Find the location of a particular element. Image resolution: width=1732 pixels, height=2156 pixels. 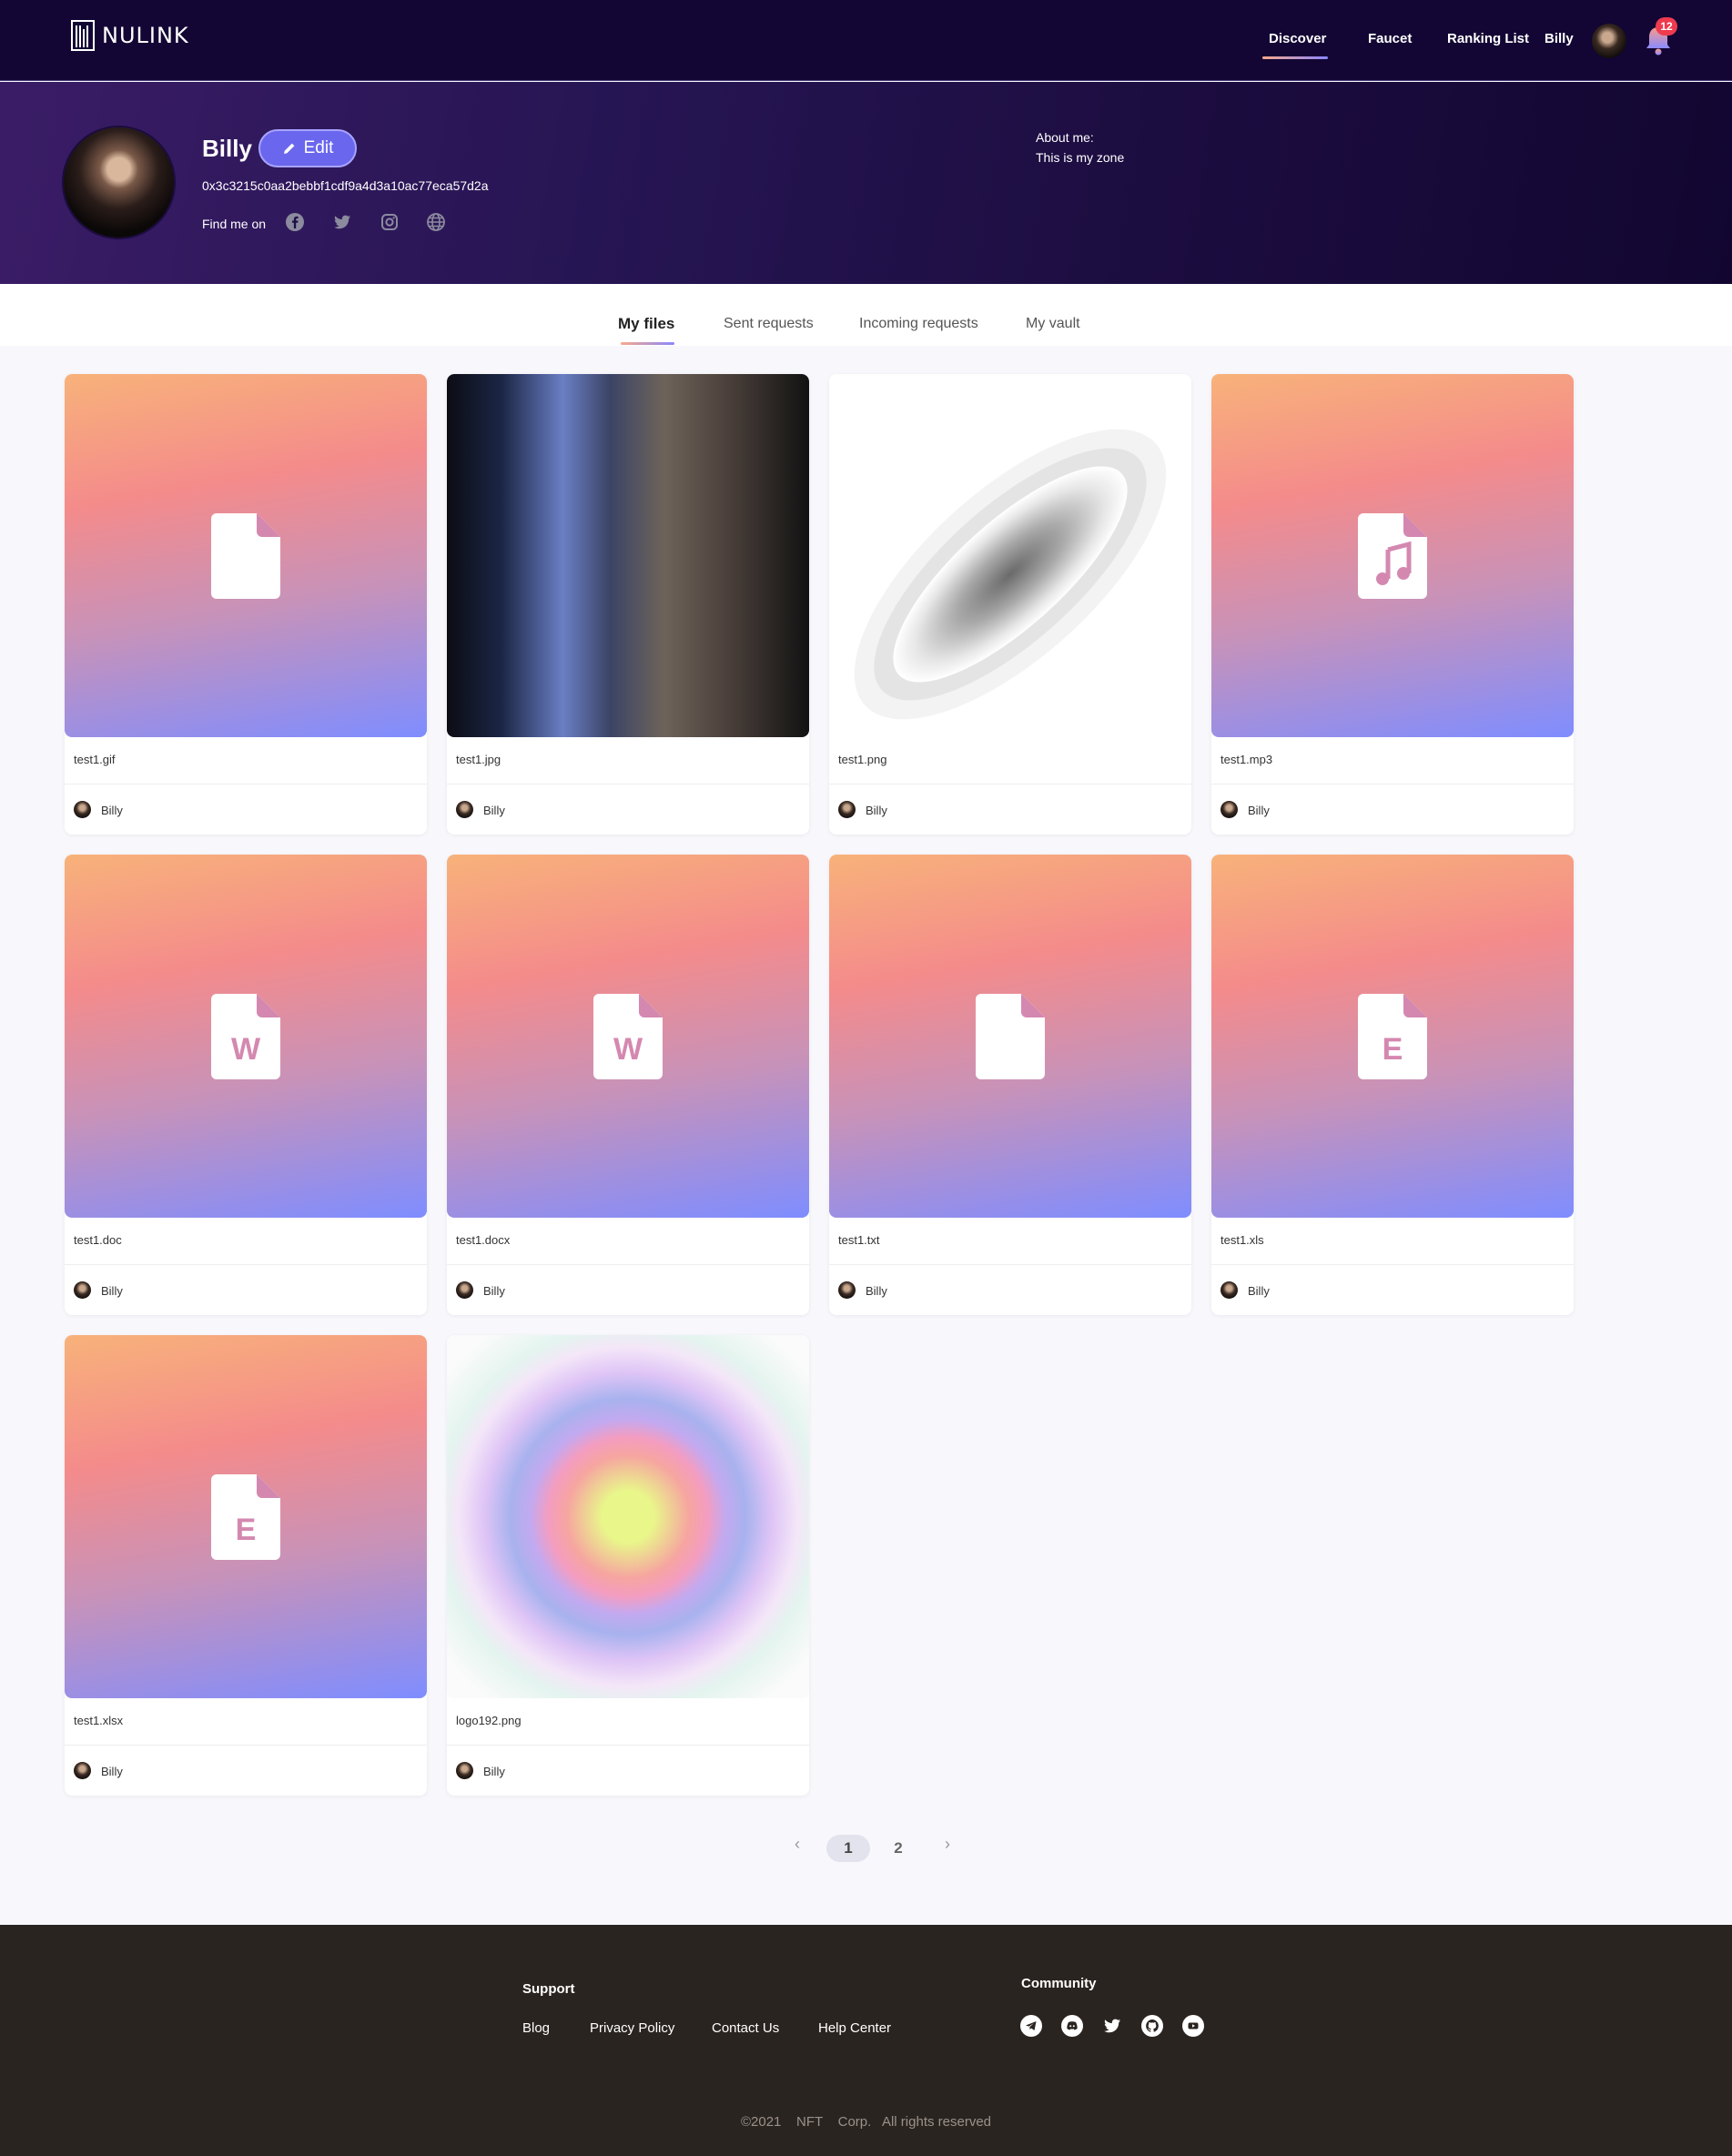

footer-support-title: Support is located at coordinates (549, 1989).